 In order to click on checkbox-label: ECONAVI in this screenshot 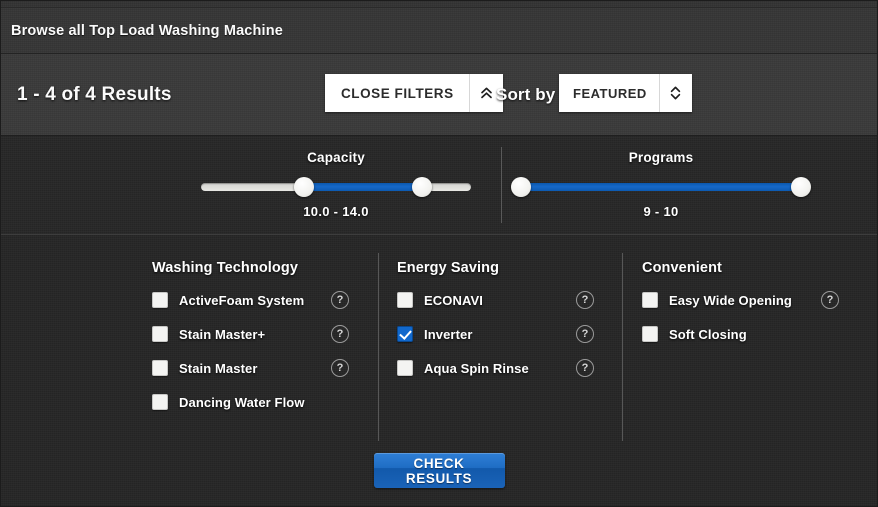, I will do `click(453, 300)`.